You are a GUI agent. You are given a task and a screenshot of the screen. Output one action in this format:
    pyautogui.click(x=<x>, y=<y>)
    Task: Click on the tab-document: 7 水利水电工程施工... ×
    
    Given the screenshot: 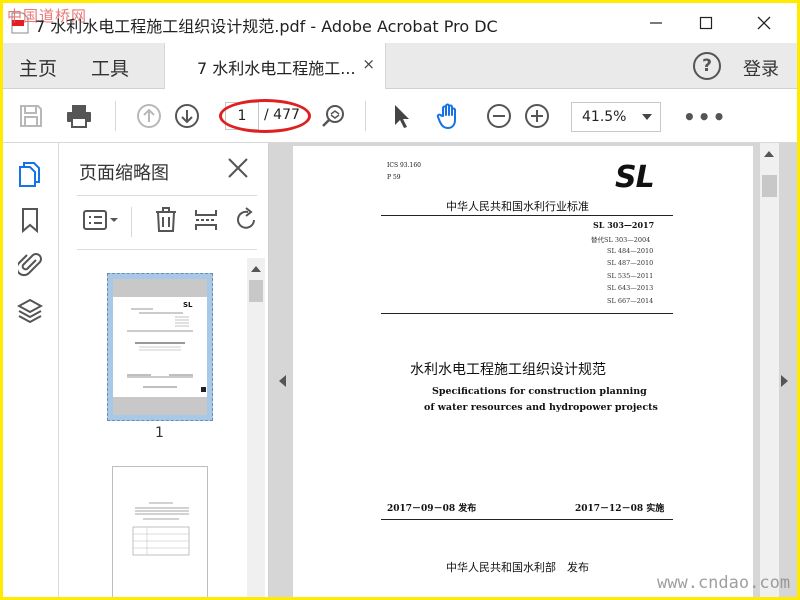 What is the action you would take?
    pyautogui.click(x=275, y=66)
    